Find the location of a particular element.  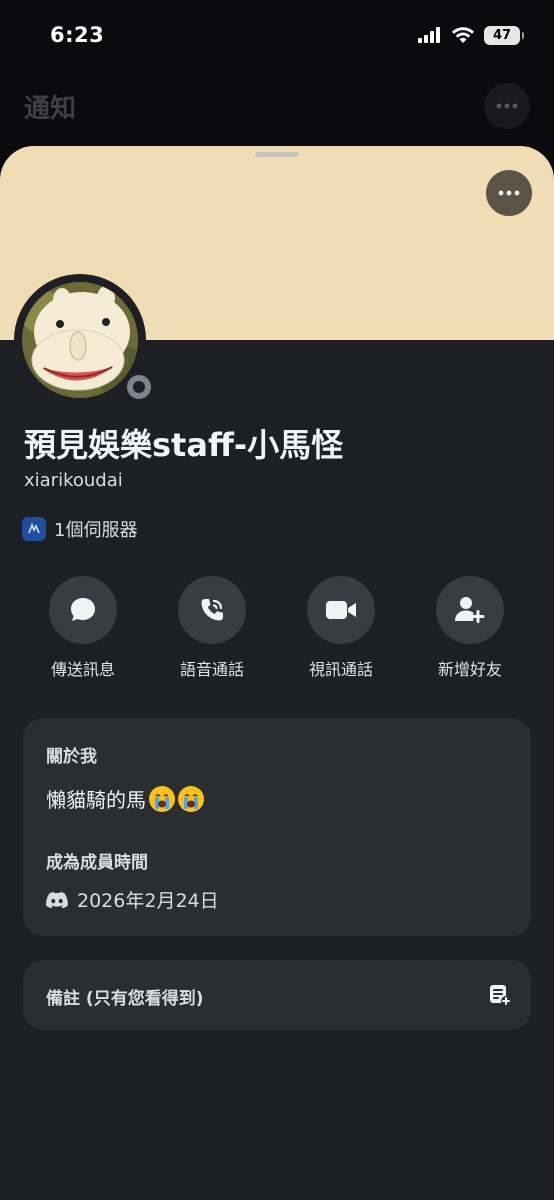

mutual-servers-label: 1個伺服器 is located at coordinates (96, 530).